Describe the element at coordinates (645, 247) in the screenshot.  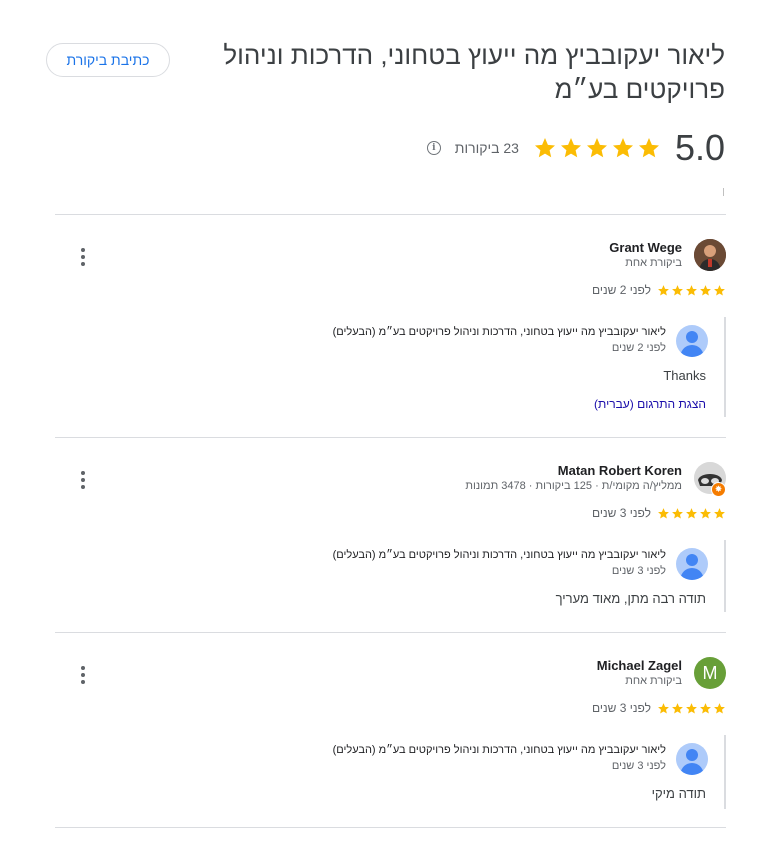
I see `reviewer-name: Grant Wege` at that location.